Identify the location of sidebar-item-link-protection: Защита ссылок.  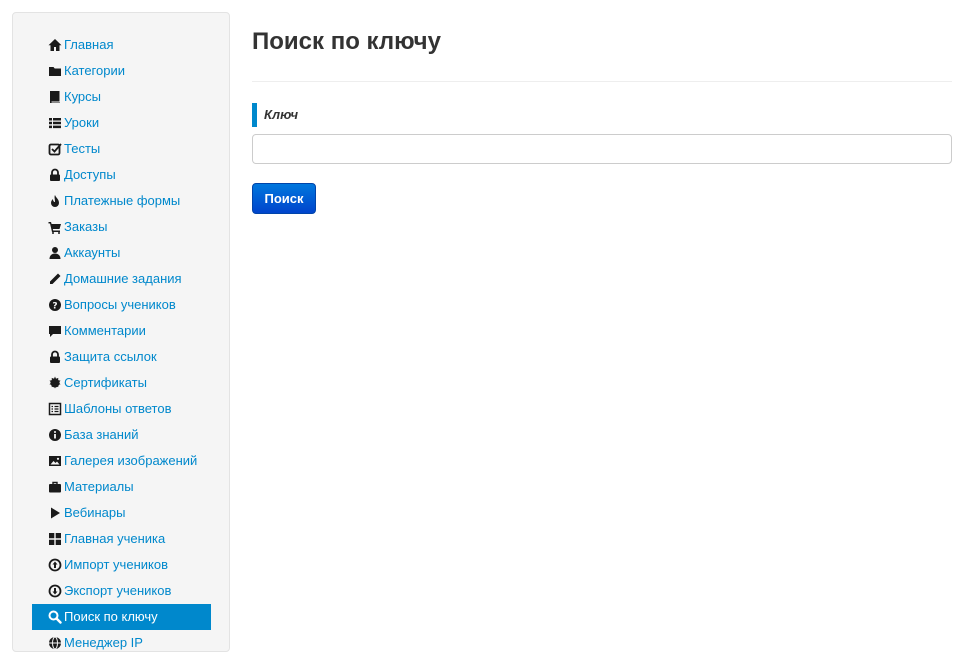
(121, 357).